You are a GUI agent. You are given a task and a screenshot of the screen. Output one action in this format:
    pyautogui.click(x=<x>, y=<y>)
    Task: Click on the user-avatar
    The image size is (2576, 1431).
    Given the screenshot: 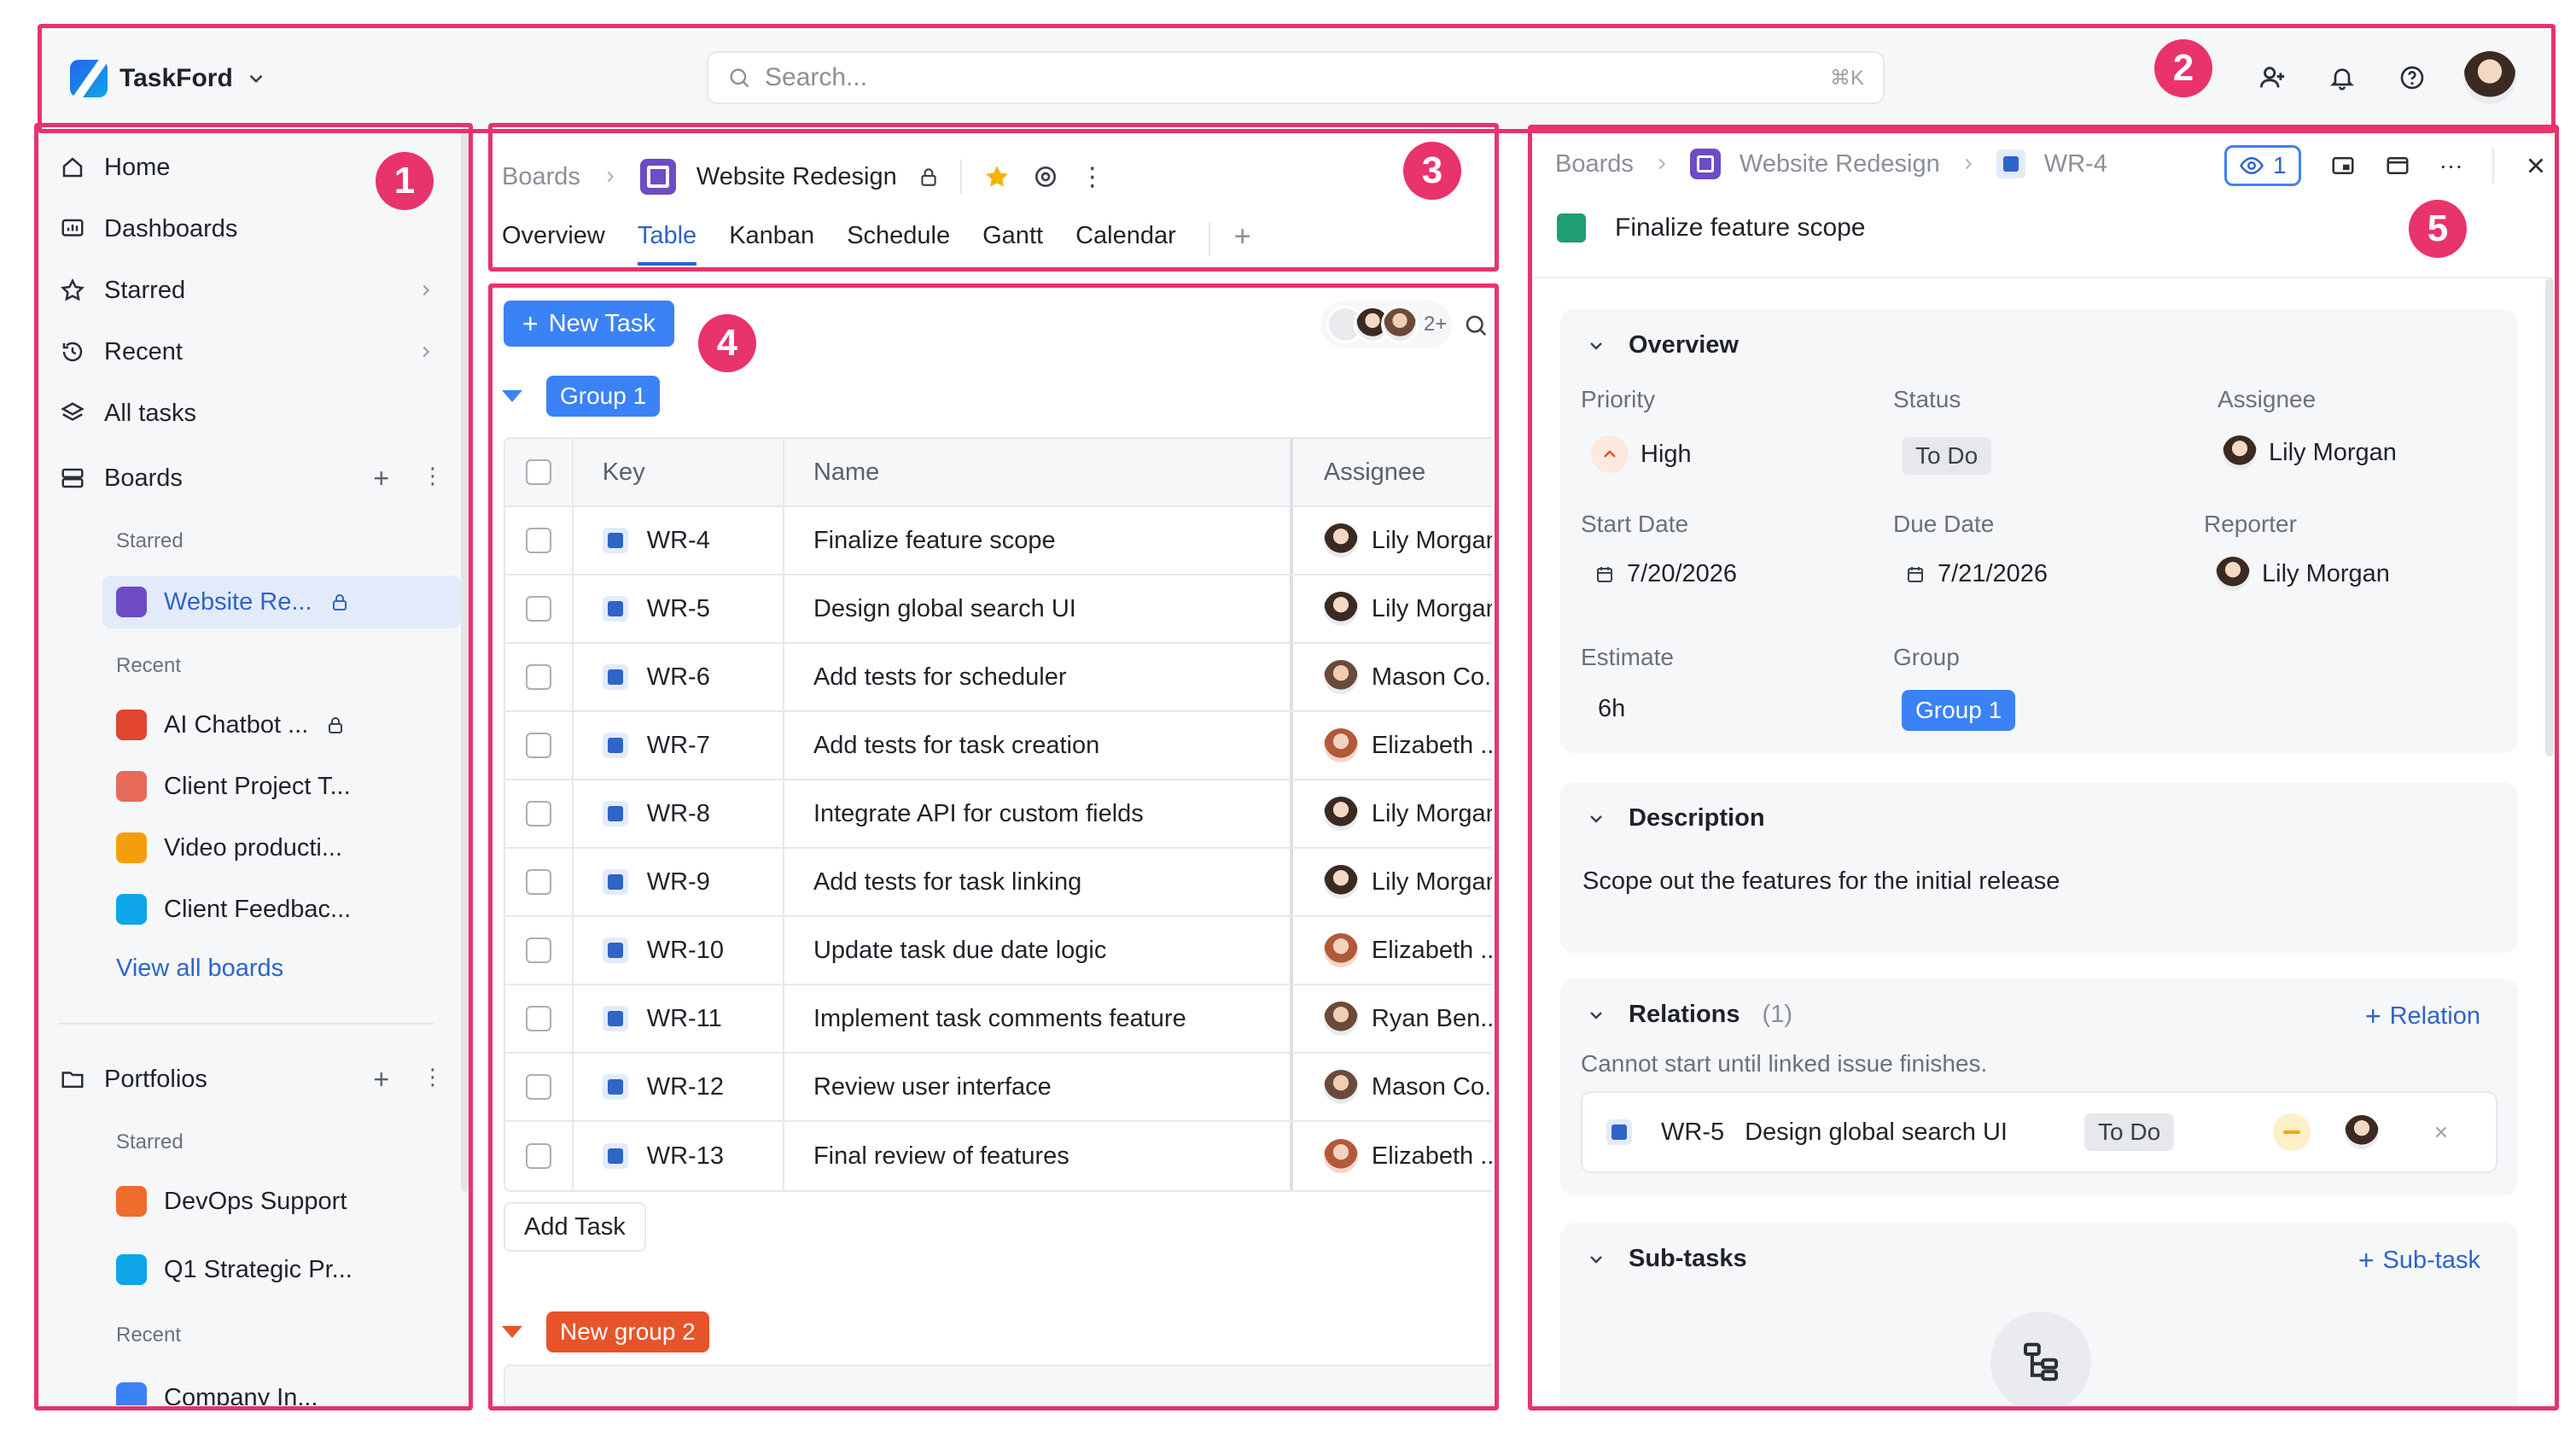 What is the action you would take?
    pyautogui.click(x=2489, y=78)
    